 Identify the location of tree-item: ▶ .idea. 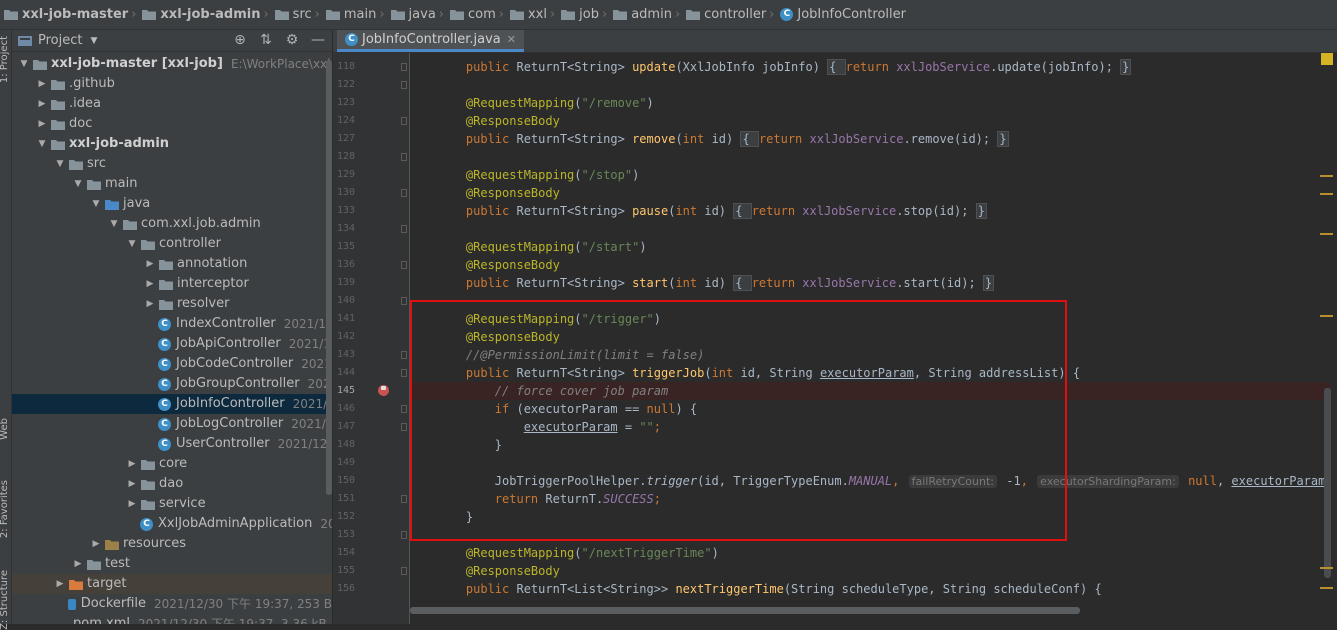
(172, 104).